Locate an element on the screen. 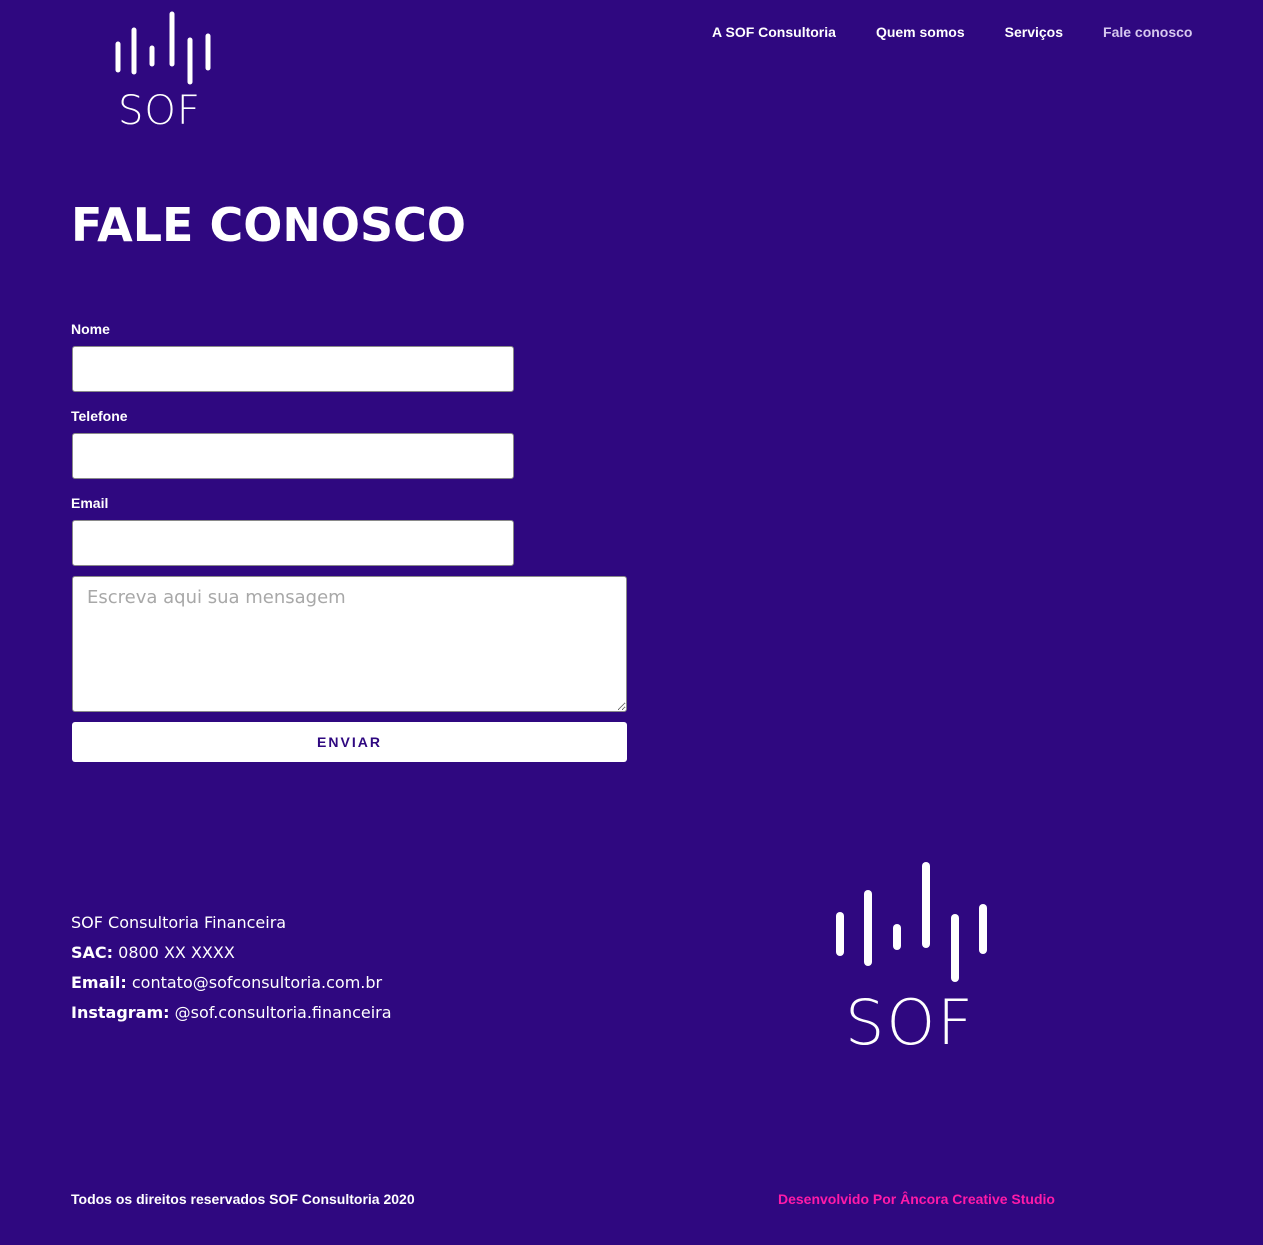  page-title: FALE CONOSCO is located at coordinates (268, 225).